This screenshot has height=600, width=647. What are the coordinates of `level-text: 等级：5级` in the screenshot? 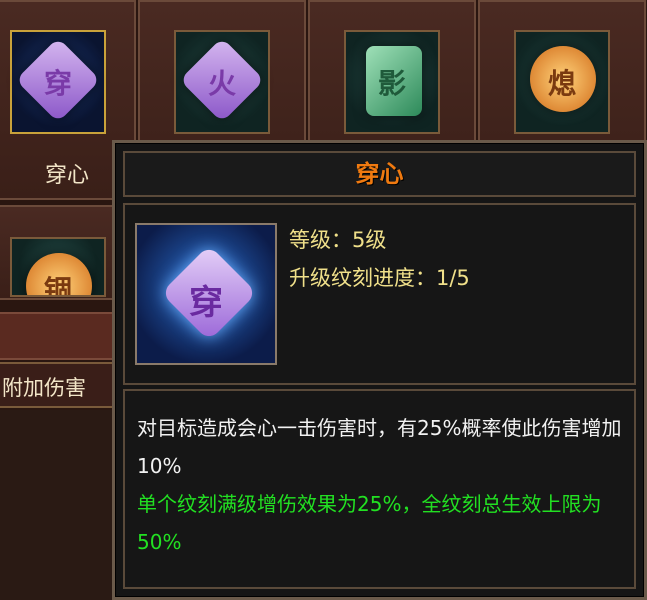 It's located at (338, 240).